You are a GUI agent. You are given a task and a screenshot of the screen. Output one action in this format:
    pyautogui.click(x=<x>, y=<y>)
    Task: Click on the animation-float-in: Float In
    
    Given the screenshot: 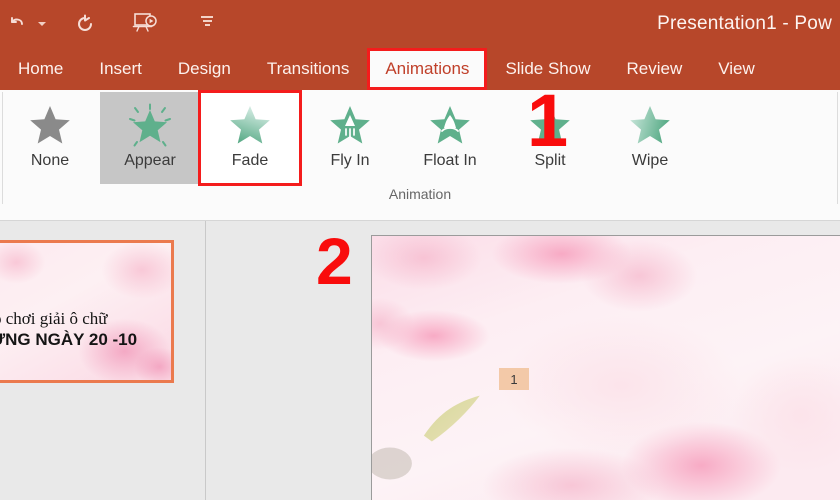 What is the action you would take?
    pyautogui.click(x=450, y=138)
    